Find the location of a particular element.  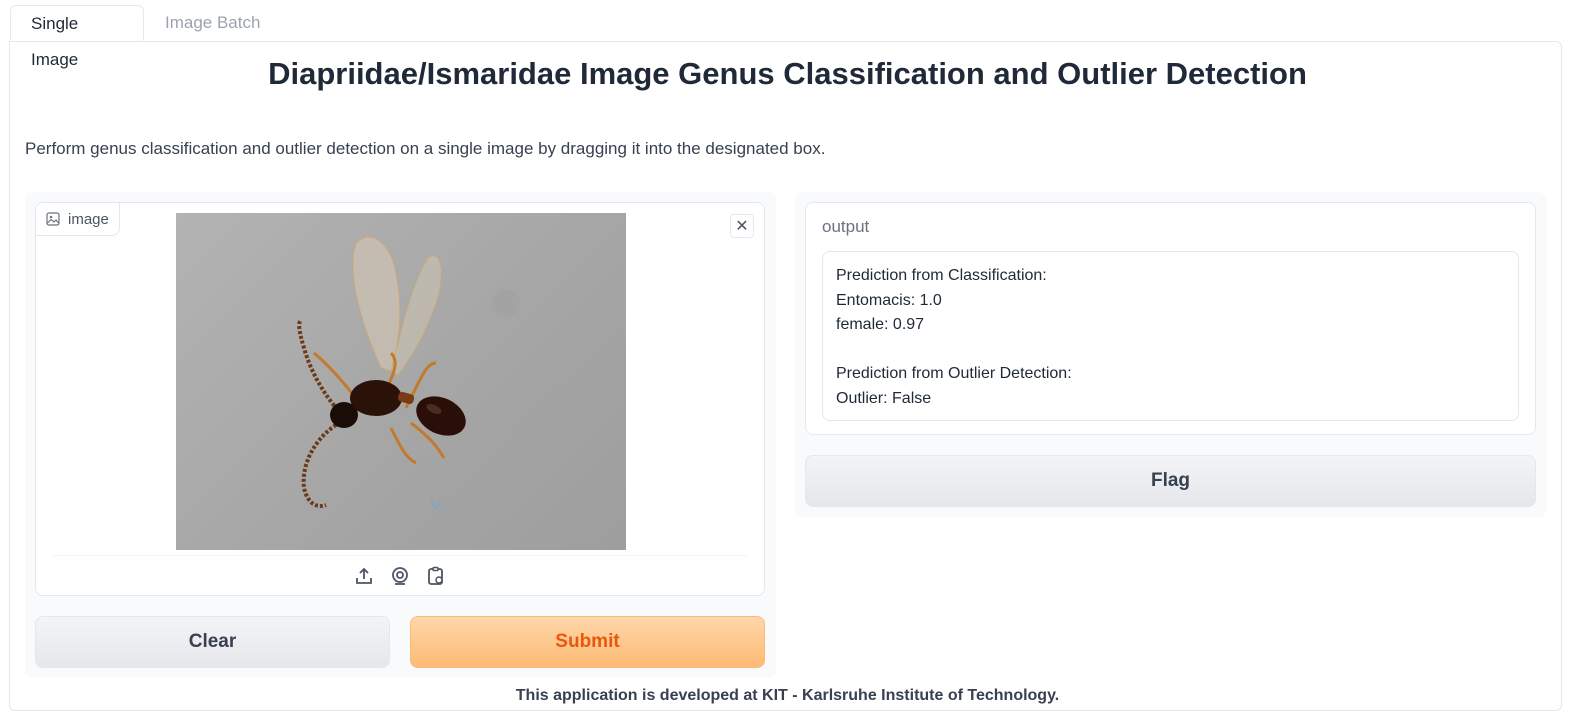

output-line: Entomacis: 1.0 is located at coordinates (889, 300).